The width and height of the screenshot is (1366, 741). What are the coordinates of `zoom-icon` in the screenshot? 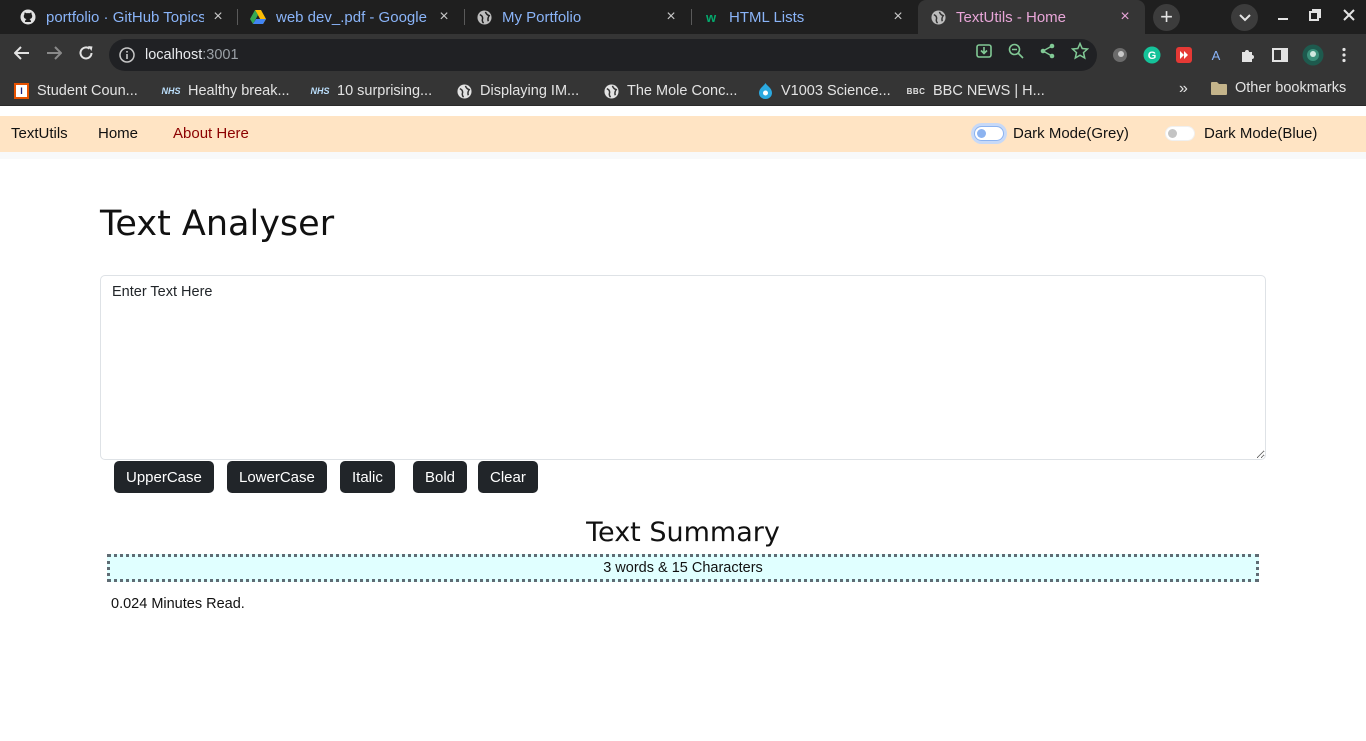 It's located at (1016, 51).